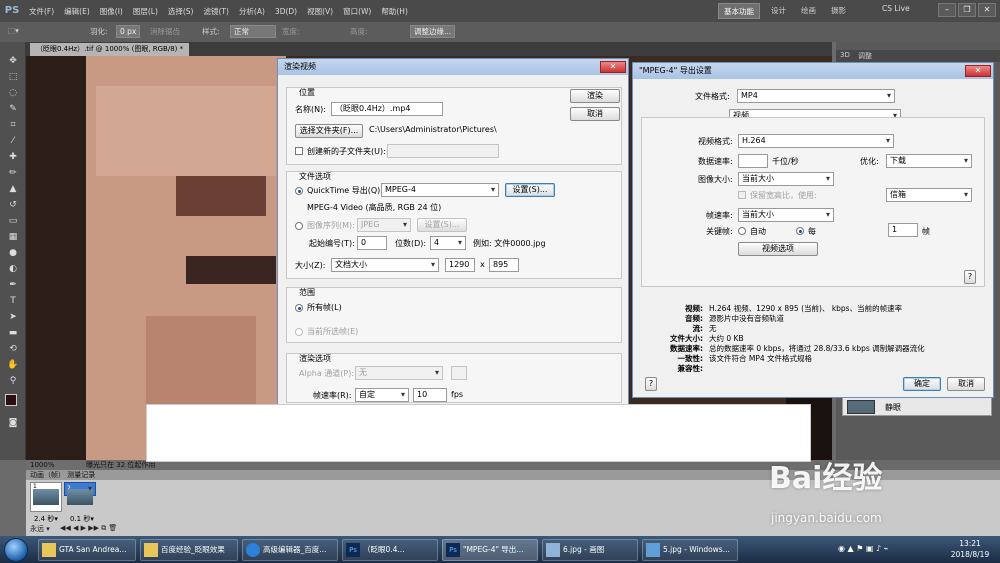  Describe the element at coordinates (13, 173) in the screenshot. I see `brush-icon: ✏` at that location.